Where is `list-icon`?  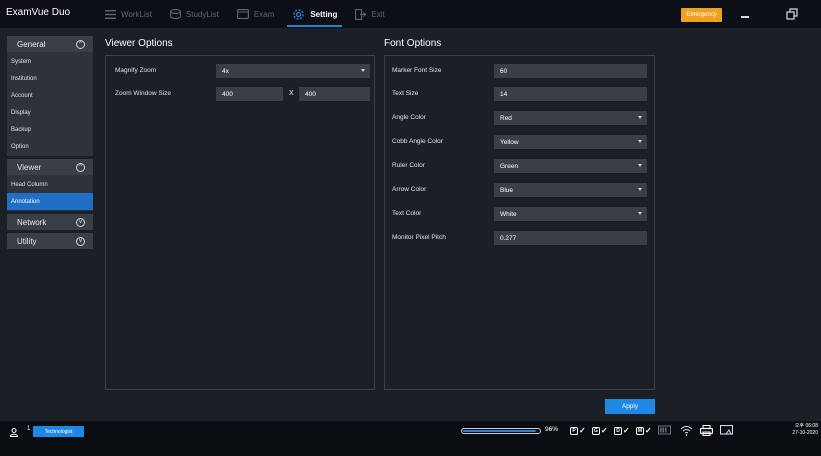 list-icon is located at coordinates (110, 14).